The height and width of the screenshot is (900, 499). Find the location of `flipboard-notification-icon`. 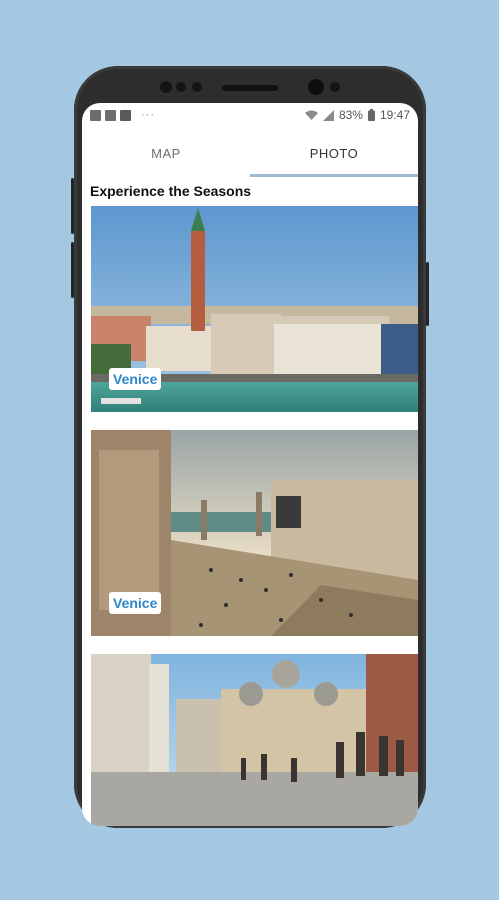

flipboard-notification-icon is located at coordinates (110, 115).